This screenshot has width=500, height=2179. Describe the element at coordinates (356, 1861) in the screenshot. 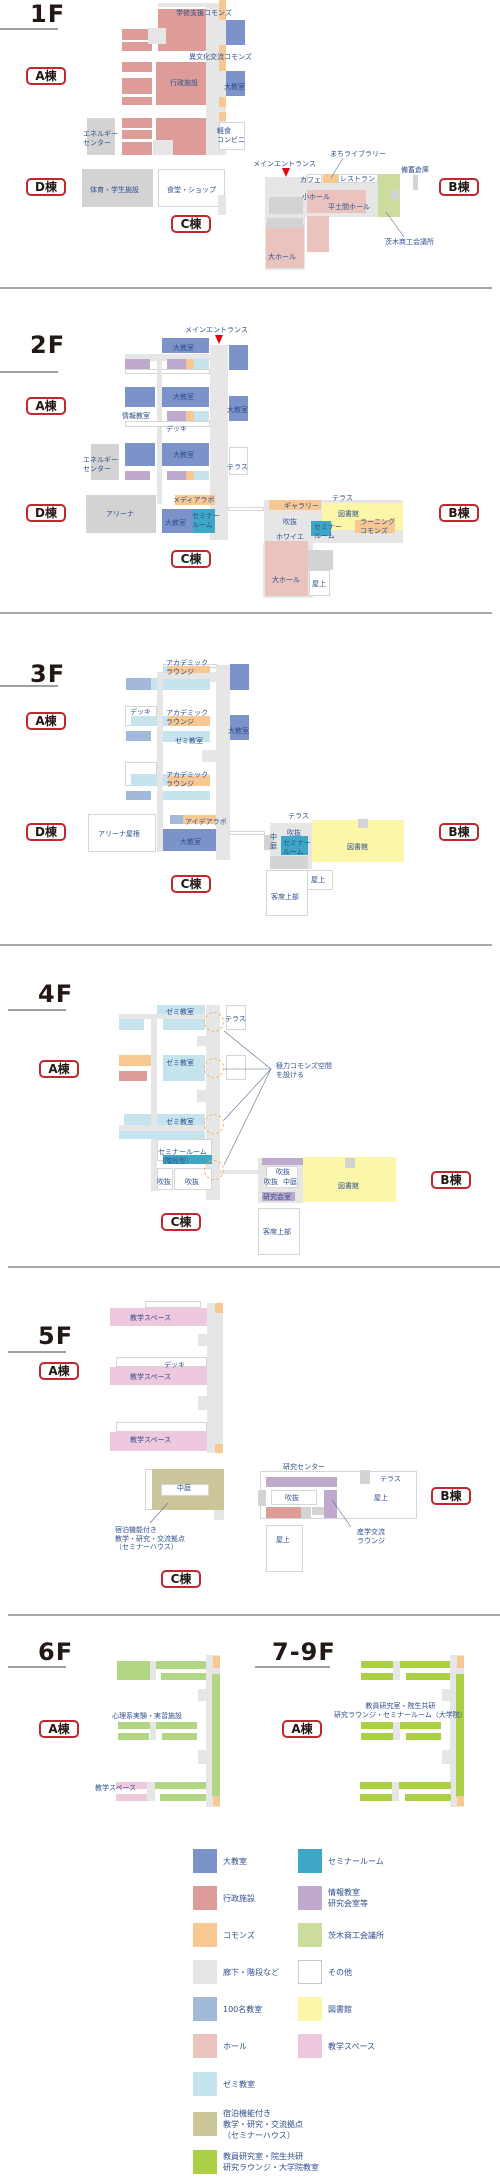

I see `legend-label: セミナールーム` at that location.